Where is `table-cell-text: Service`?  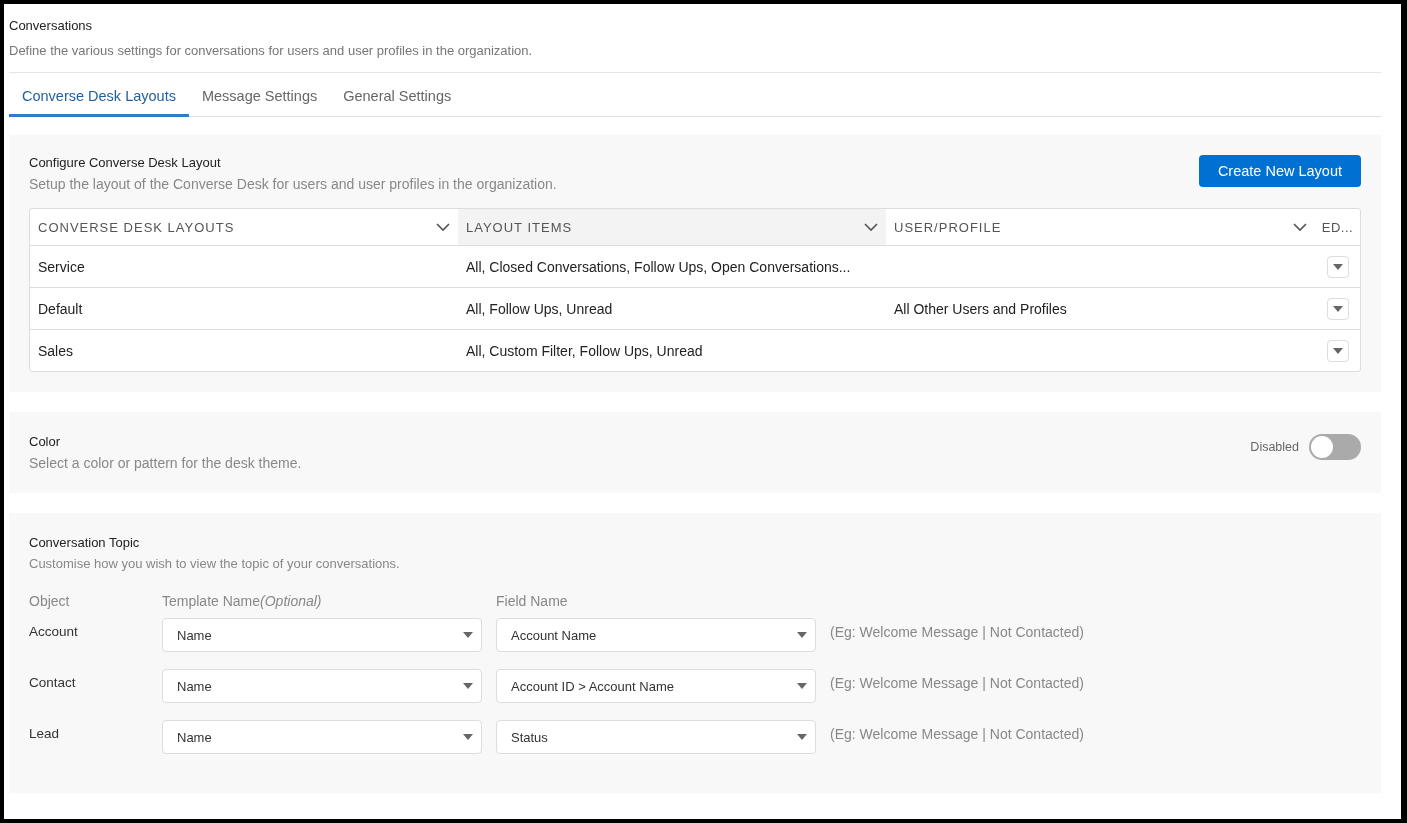
table-cell-text: Service is located at coordinates (61, 267).